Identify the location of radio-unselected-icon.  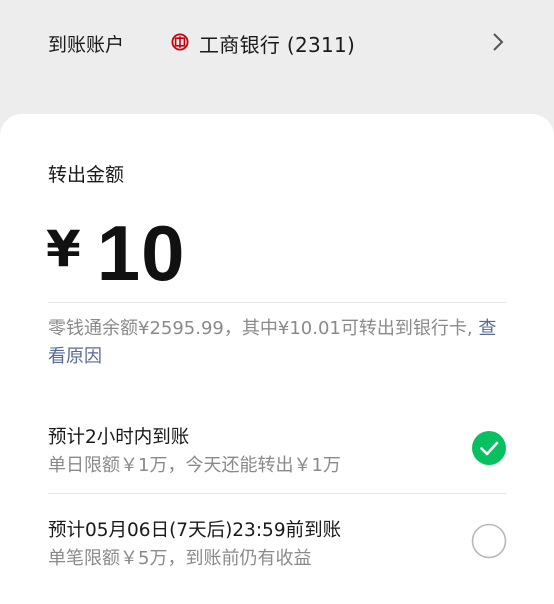
(489, 541).